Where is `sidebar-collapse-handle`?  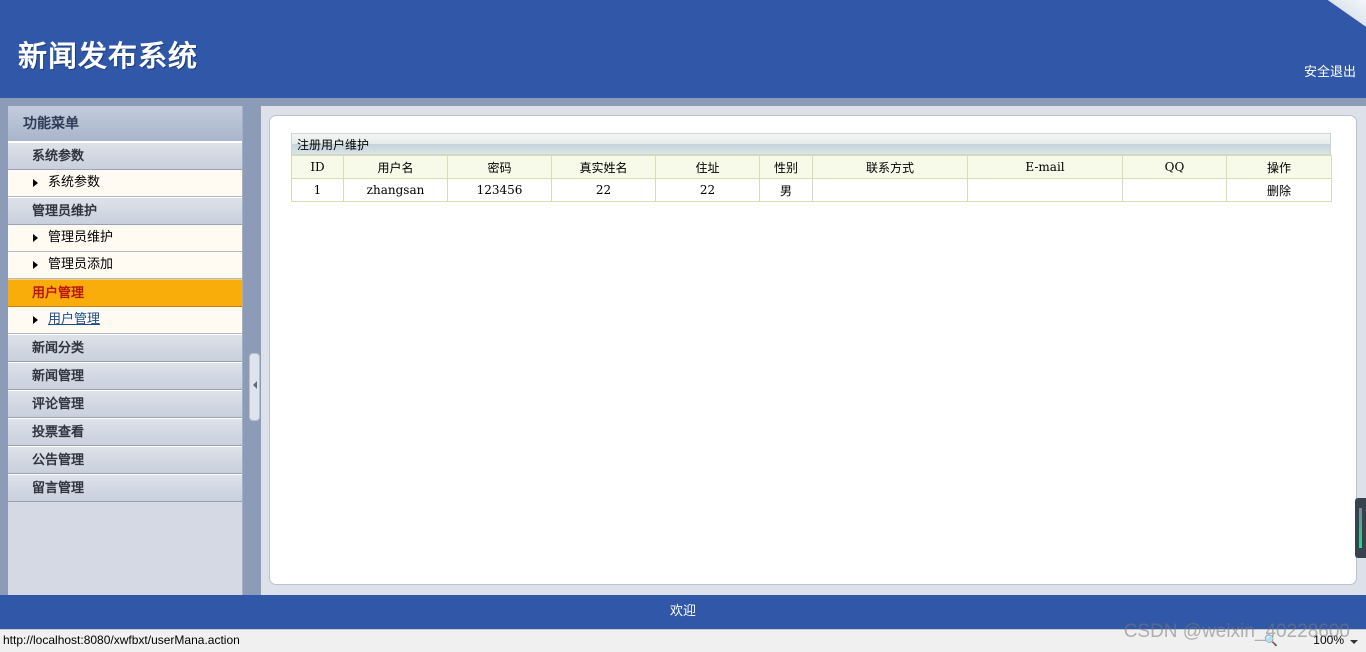
sidebar-collapse-handle is located at coordinates (254, 387).